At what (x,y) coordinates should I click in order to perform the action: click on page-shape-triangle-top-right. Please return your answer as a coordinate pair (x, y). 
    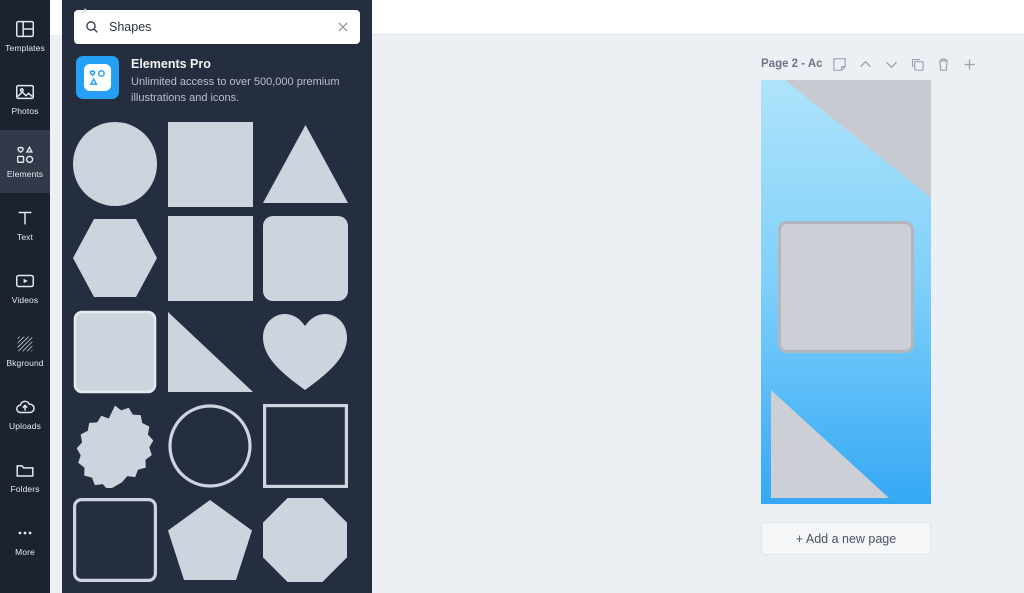
    Looking at the image, I should click on (858, 139).